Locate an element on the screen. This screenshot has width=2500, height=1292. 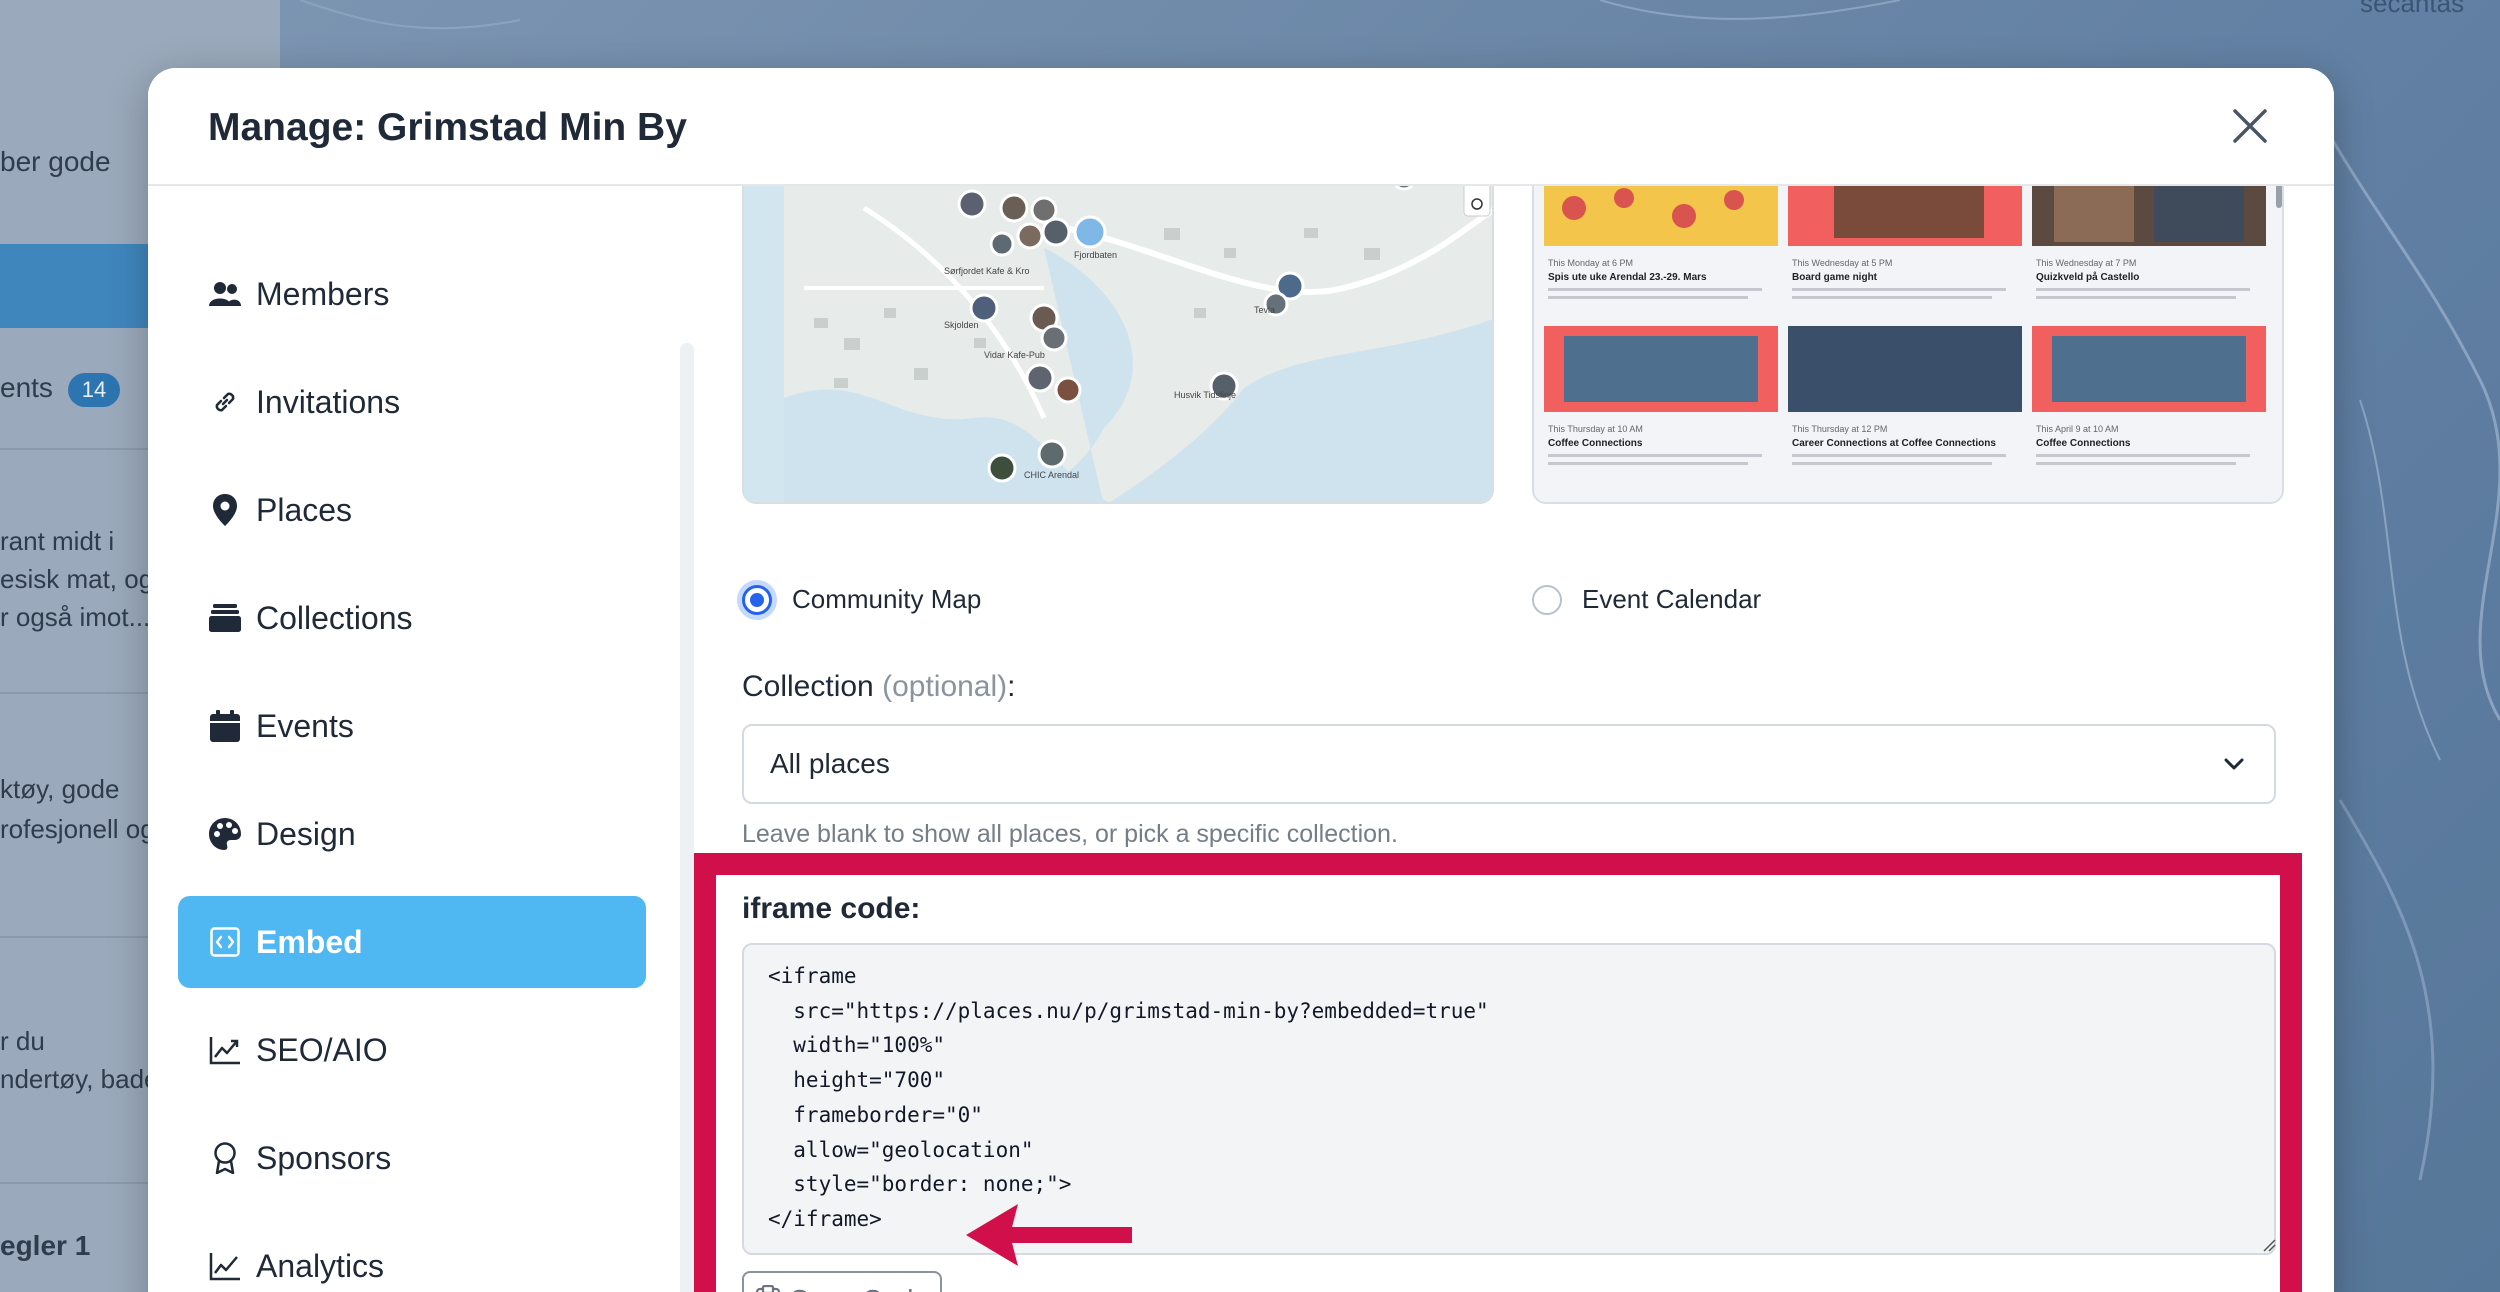
iframe-code-label: iframe code: is located at coordinates (831, 908).